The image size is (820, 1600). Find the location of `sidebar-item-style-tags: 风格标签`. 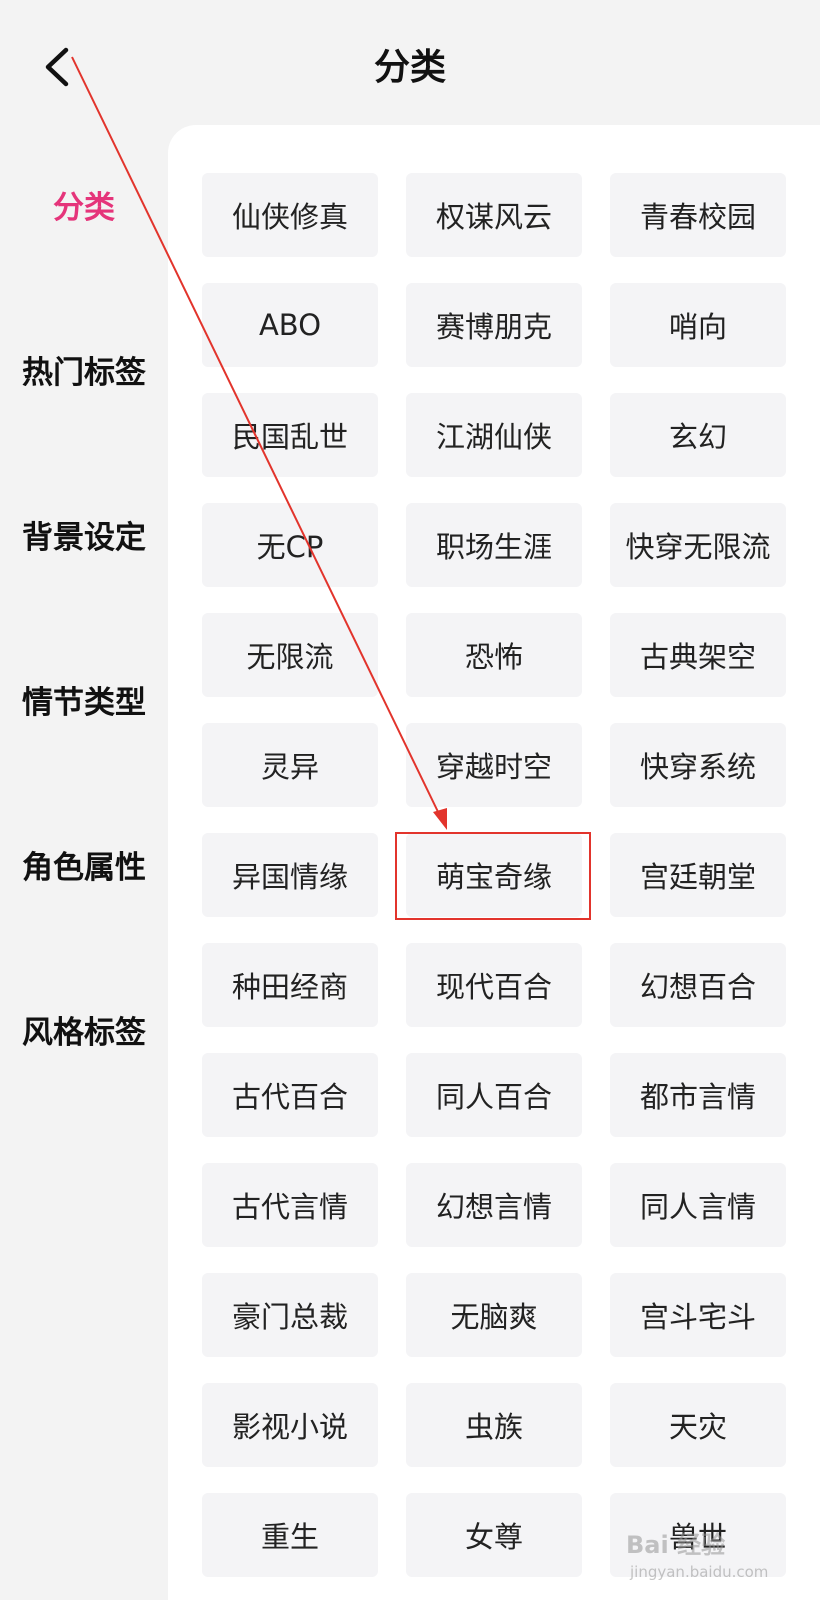

sidebar-item-style-tags: 风格标签 is located at coordinates (84, 1033).